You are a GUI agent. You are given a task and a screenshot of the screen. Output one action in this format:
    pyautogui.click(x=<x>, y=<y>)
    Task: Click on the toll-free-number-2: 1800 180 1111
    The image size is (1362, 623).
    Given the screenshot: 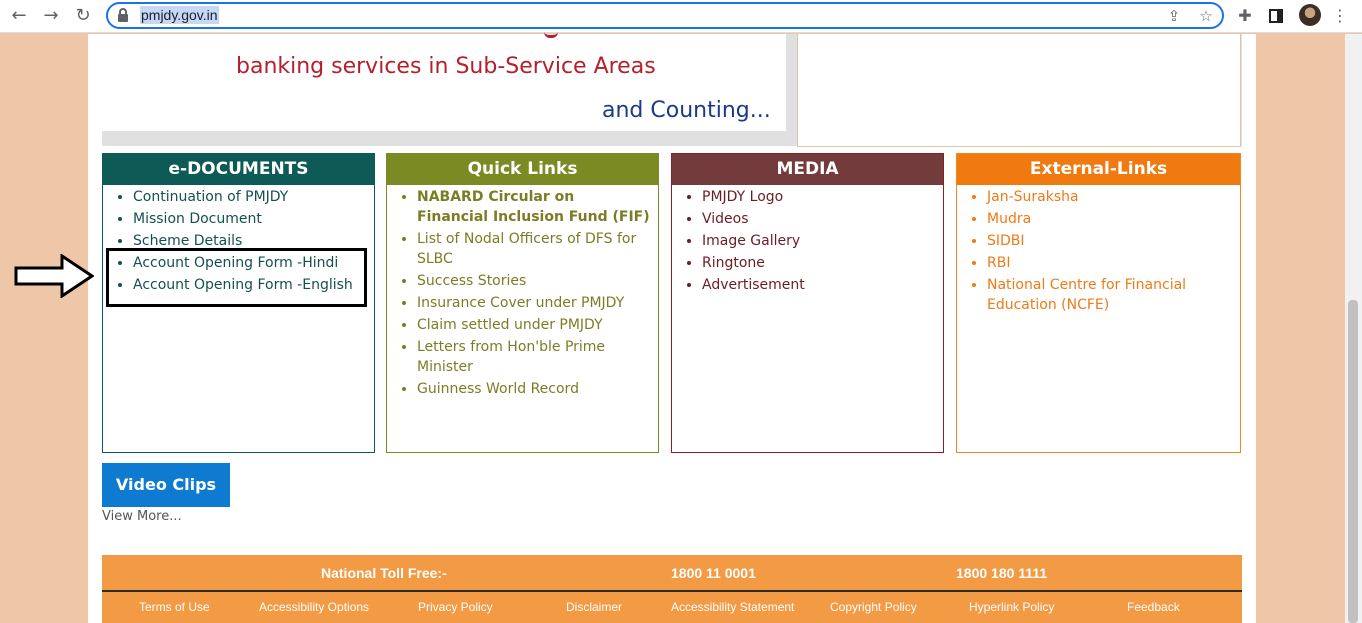 What is the action you would take?
    pyautogui.click(x=1002, y=573)
    